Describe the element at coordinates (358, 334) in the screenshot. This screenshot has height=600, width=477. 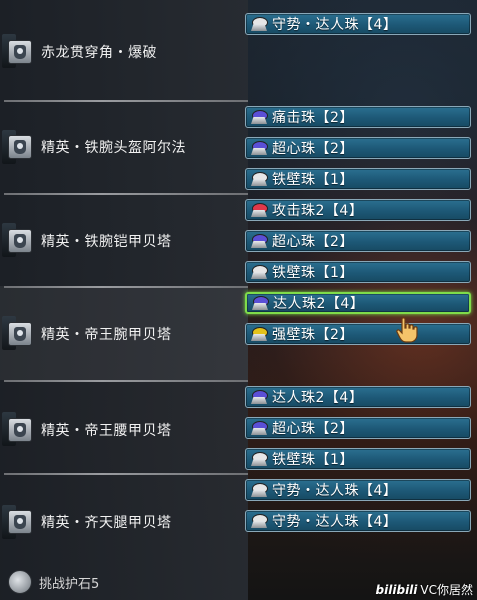
I see `decoration-slot: 强壁珠【2】` at that location.